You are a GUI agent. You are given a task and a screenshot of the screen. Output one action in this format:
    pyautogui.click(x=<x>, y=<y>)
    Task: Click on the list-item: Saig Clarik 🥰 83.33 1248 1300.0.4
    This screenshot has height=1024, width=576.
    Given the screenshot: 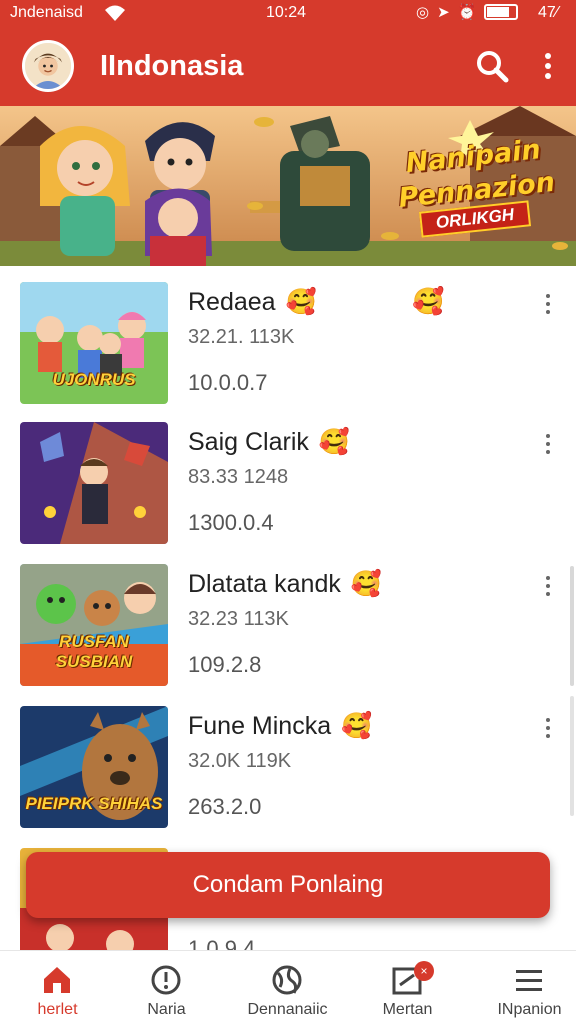 What is the action you would take?
    pyautogui.click(x=288, y=476)
    